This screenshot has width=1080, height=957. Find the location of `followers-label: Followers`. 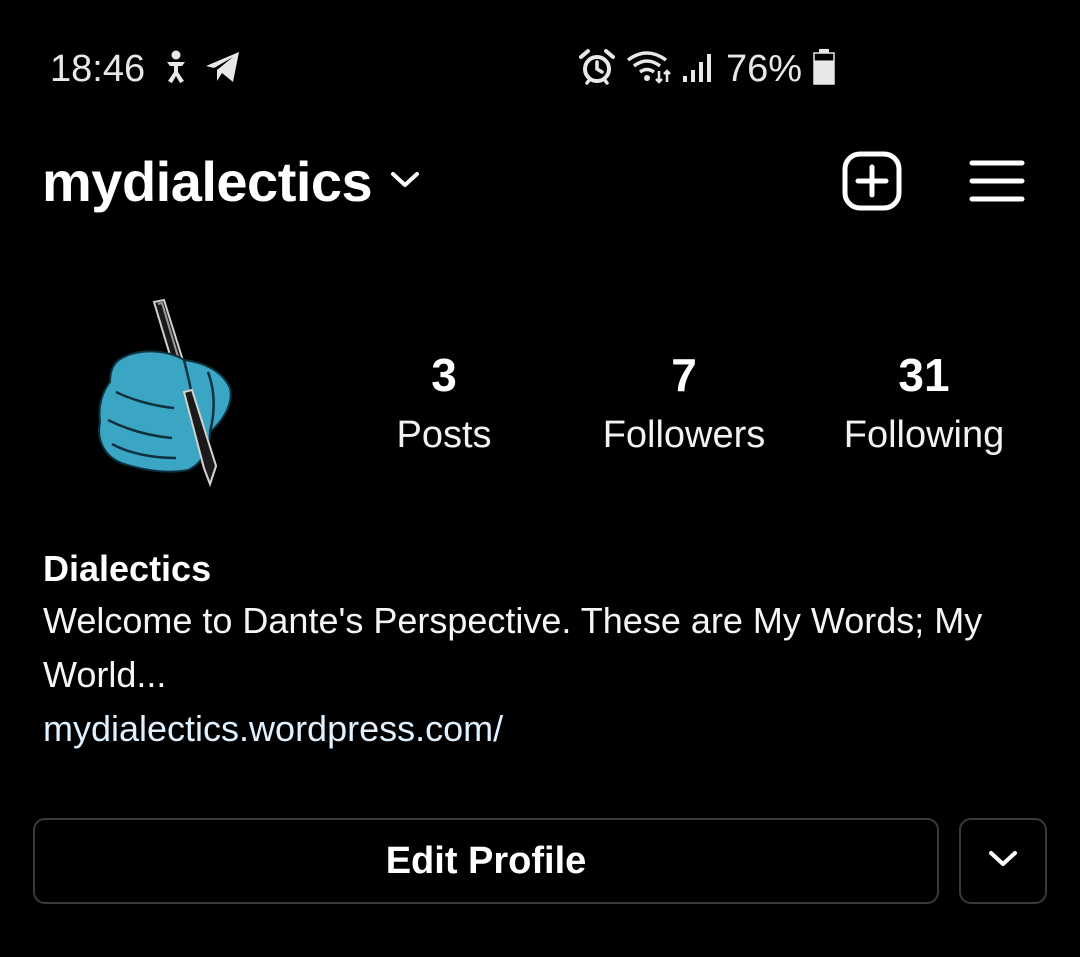

followers-label: Followers is located at coordinates (684, 435).